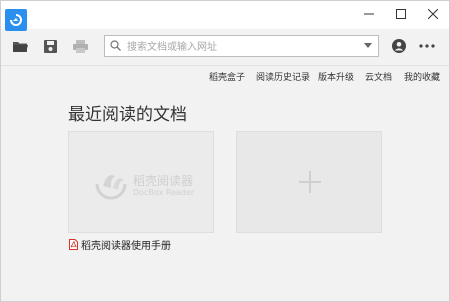 The width and height of the screenshot is (450, 302). Describe the element at coordinates (401, 14) in the screenshot. I see `maximize-button` at that location.